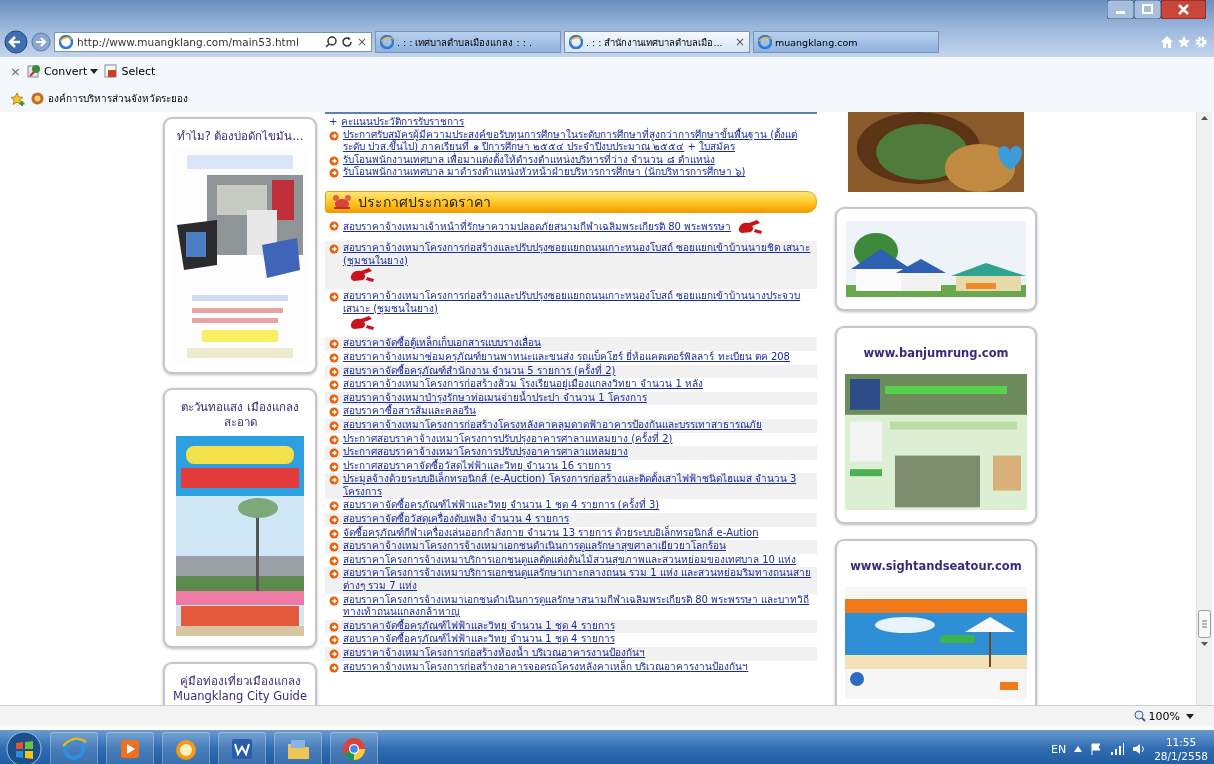 This screenshot has width=1214, height=764. What do you see at coordinates (409, 411) in the screenshot?
I see `tender-link: สอบราคาซื้อสารส้มและคลอรีน` at bounding box center [409, 411].